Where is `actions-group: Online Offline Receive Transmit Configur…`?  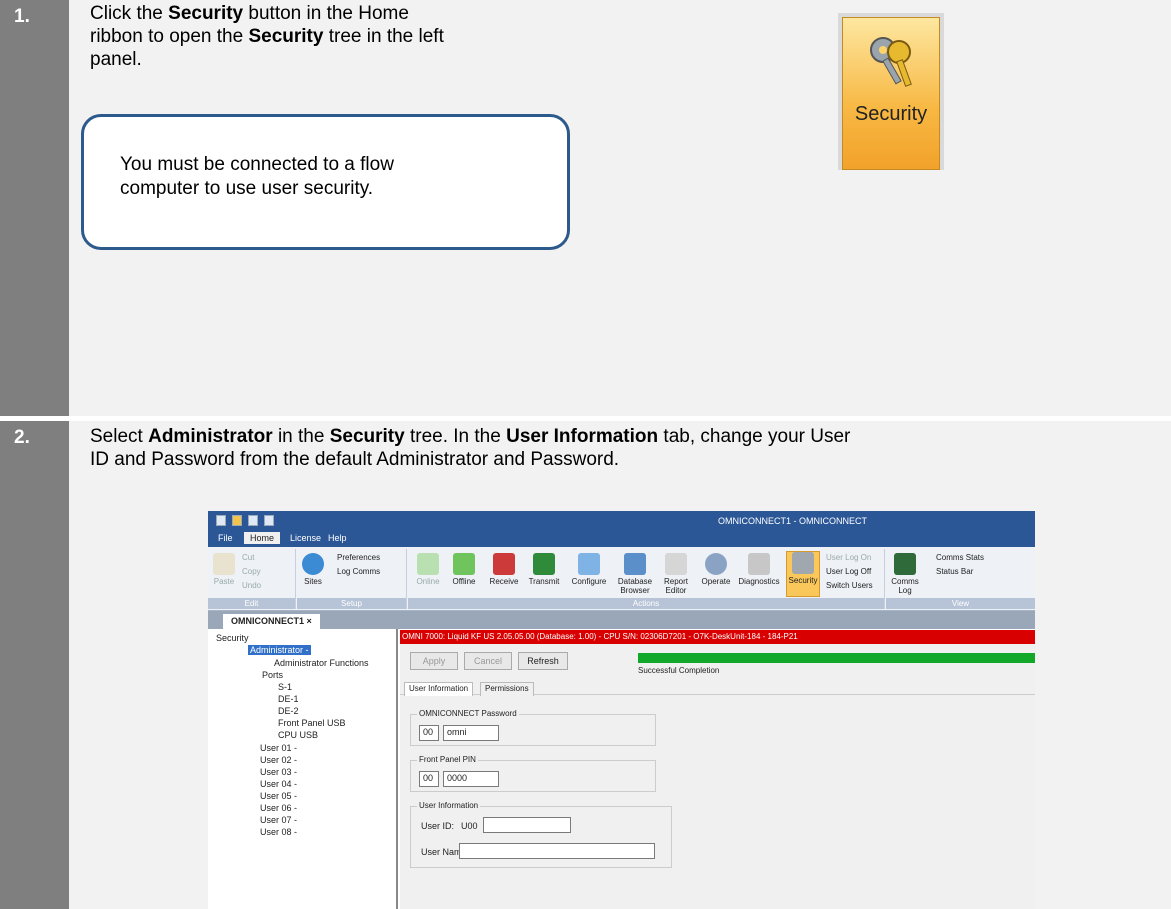
actions-group: Online Offline Receive Transmit Configur… is located at coordinates (646, 579).